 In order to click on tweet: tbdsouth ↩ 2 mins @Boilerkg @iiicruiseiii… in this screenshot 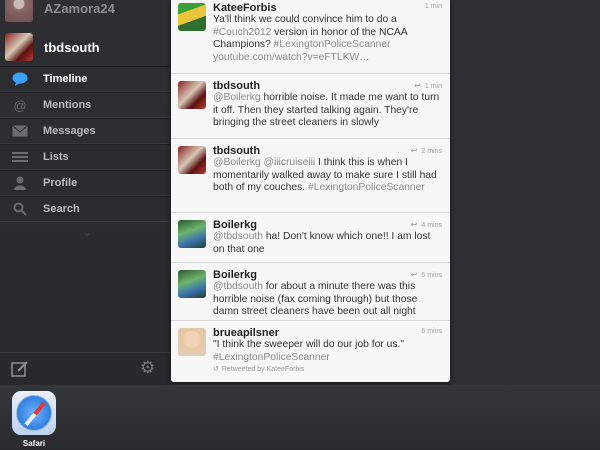, I will do `click(310, 176)`.